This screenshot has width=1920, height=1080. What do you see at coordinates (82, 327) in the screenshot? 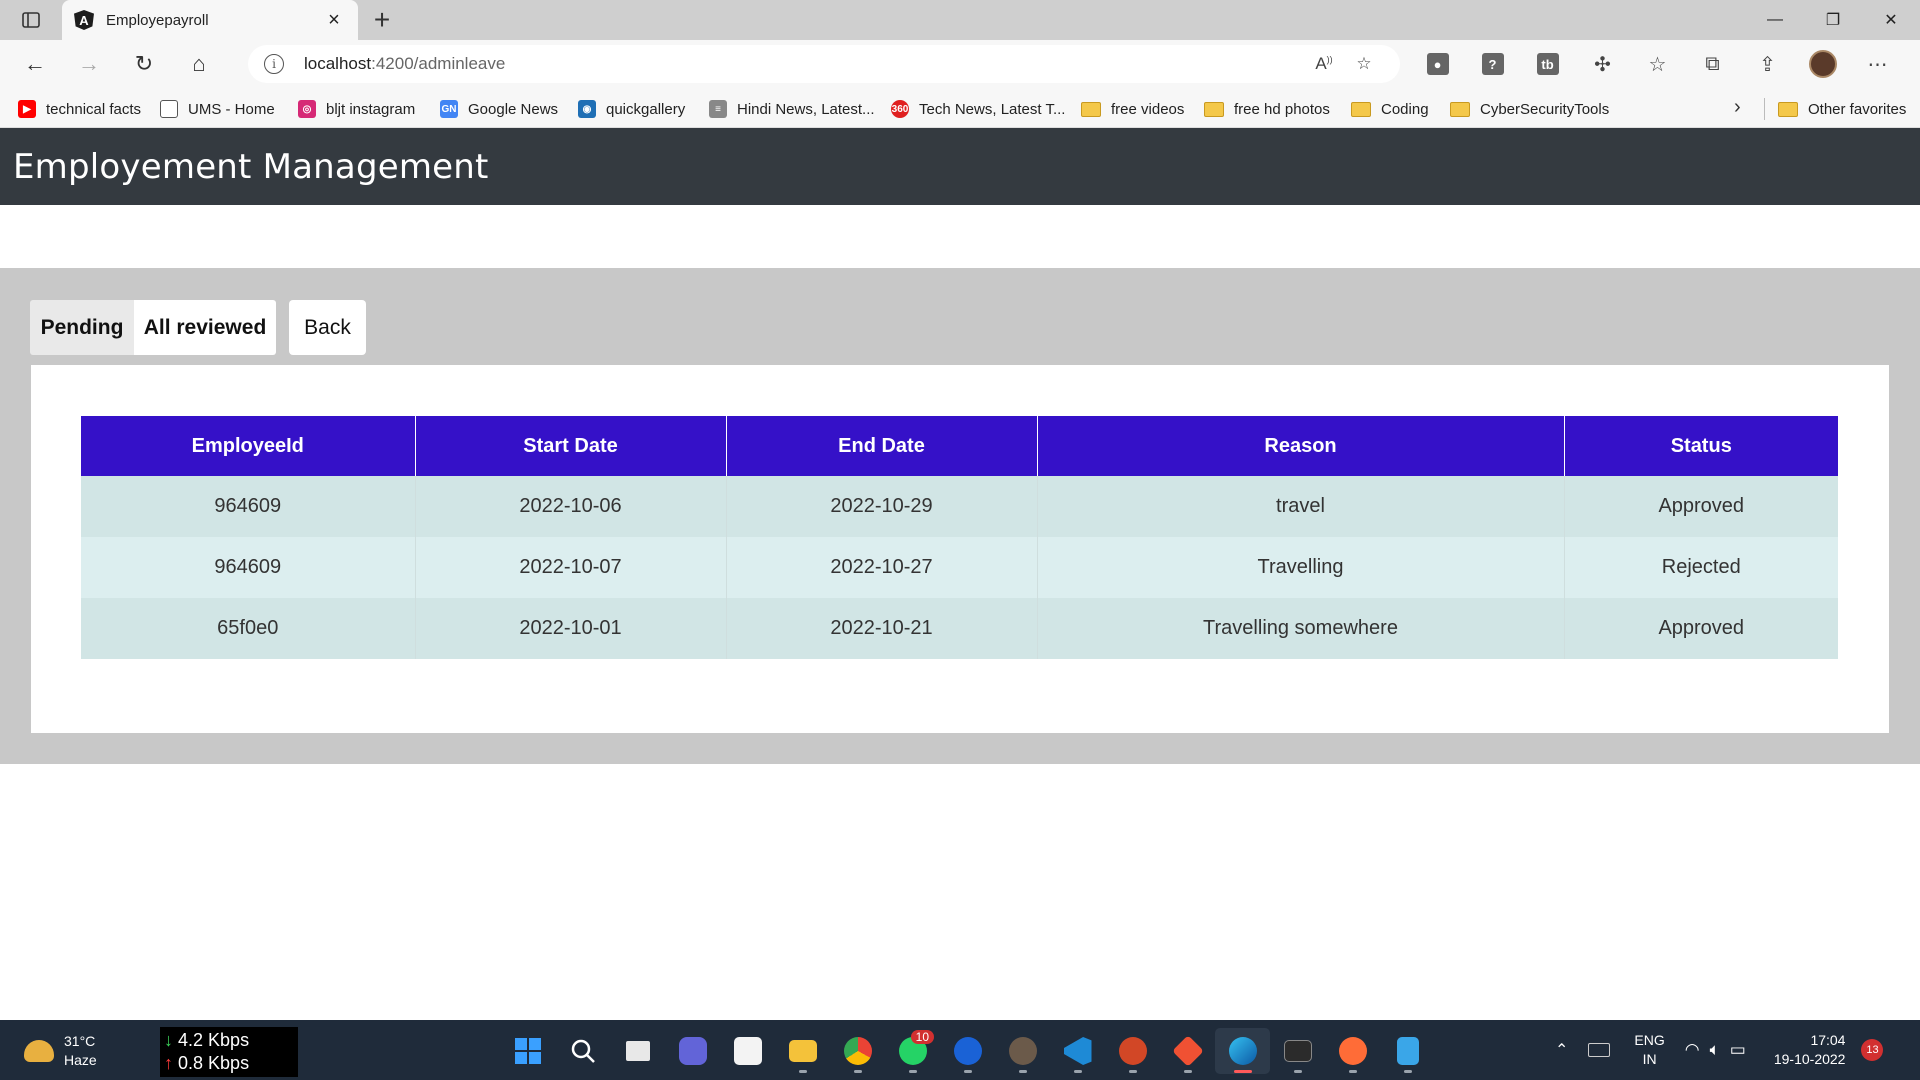
I see `tab-pending: Pending` at bounding box center [82, 327].